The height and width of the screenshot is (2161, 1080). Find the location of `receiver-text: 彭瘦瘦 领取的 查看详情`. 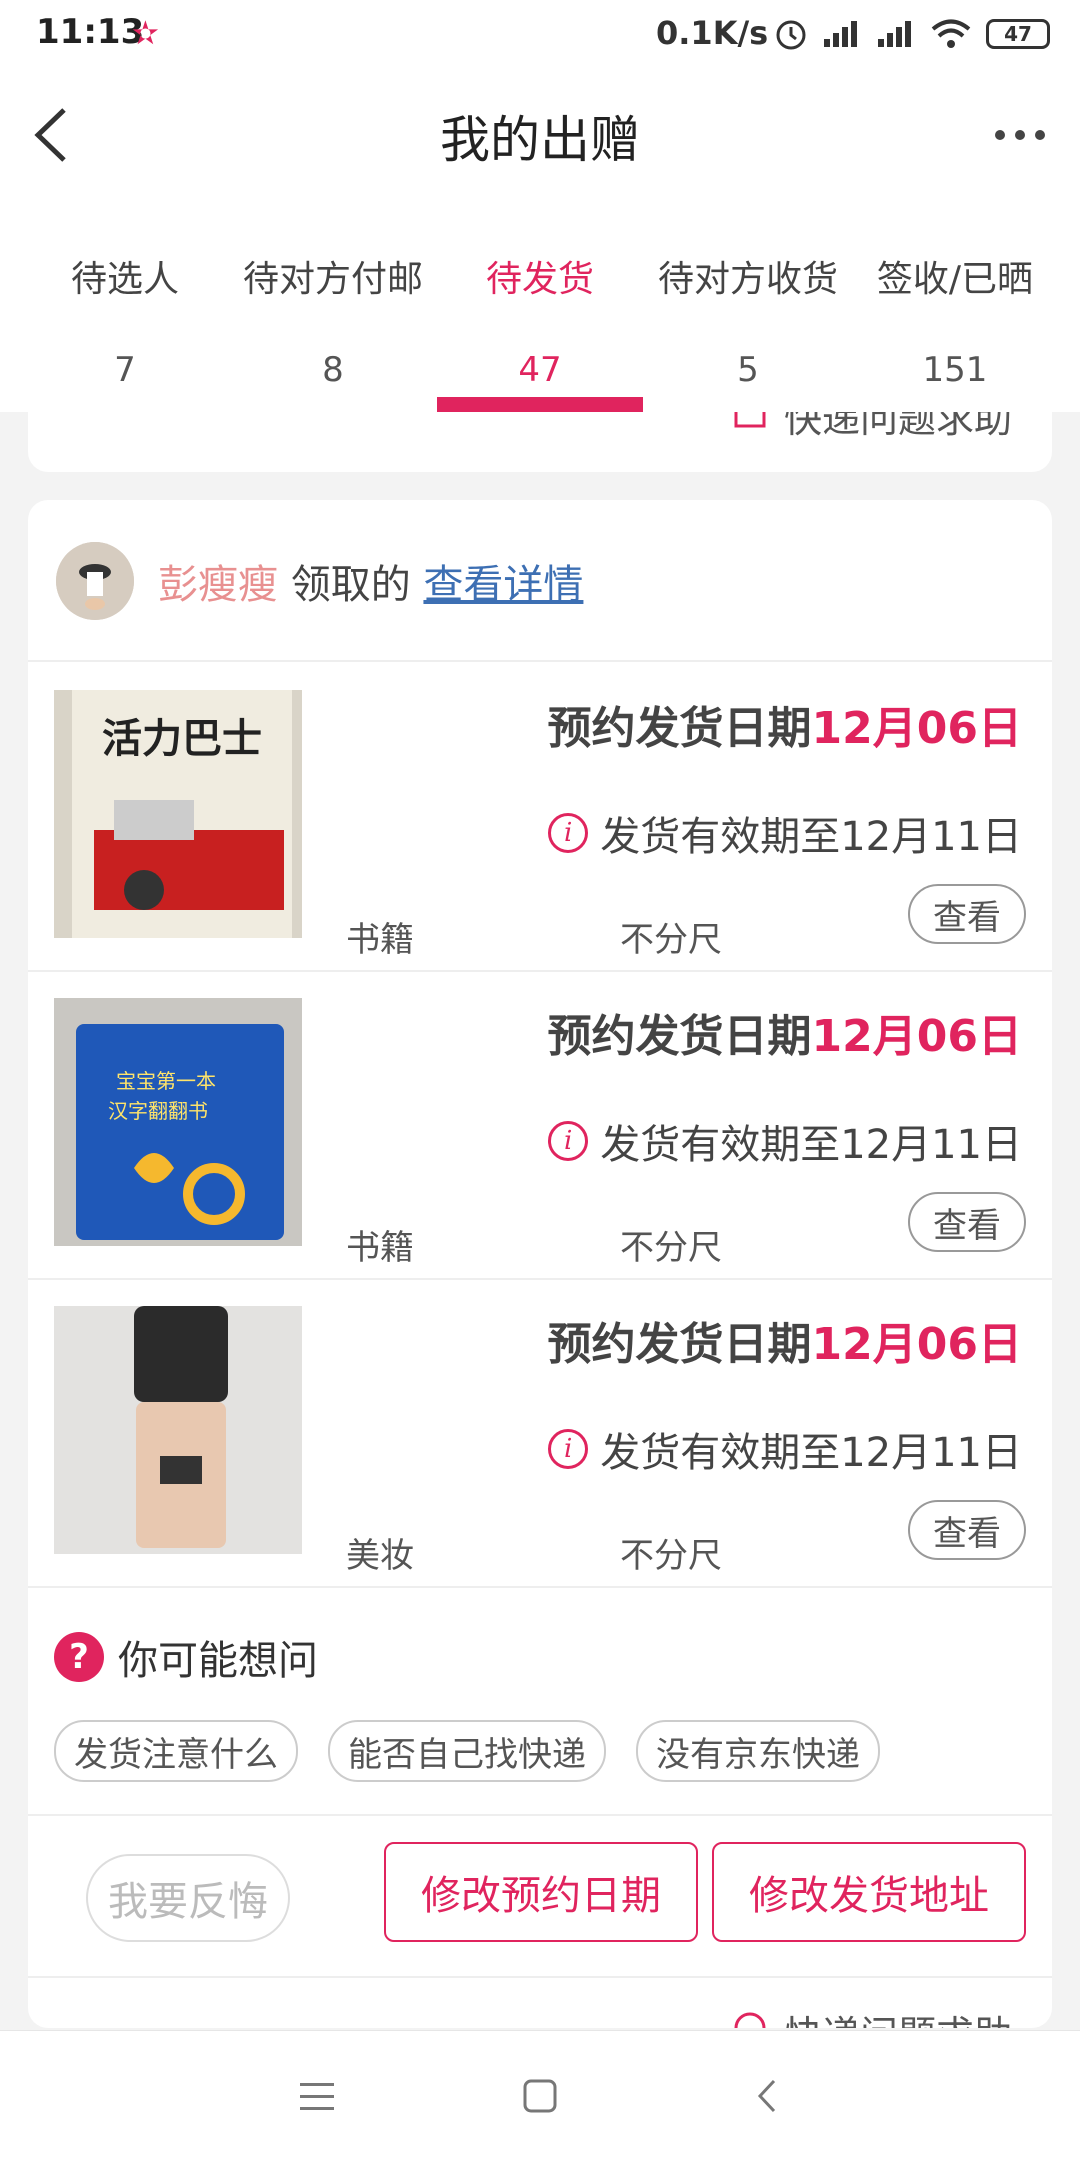

receiver-text: 彭瘦瘦 领取的 查看详情 is located at coordinates (370, 581).